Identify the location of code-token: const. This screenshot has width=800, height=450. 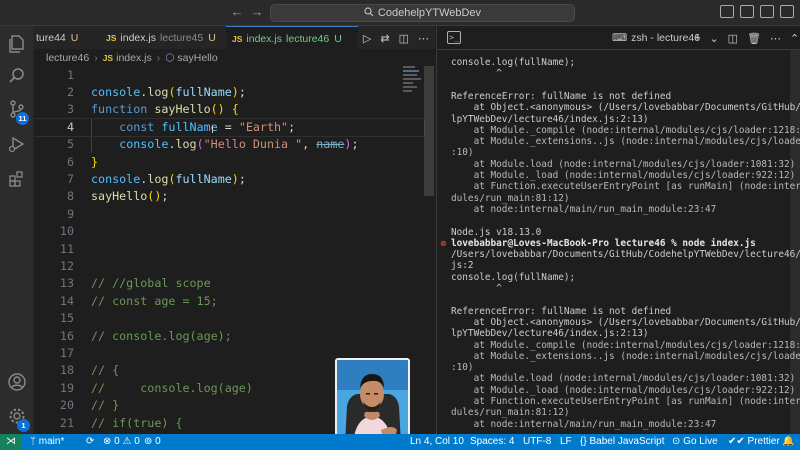
(140, 126).